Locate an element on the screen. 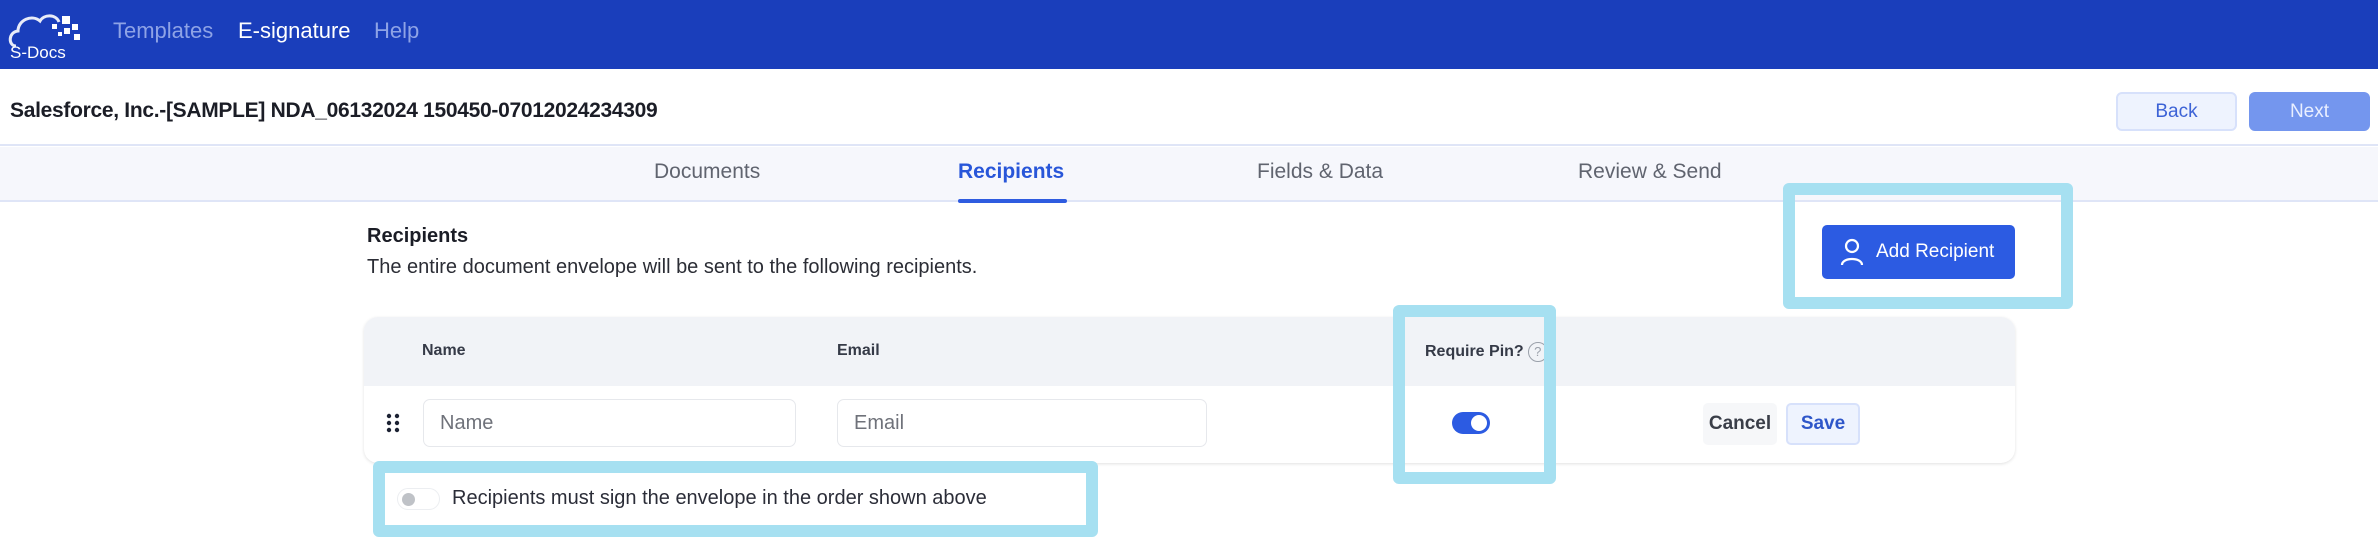 The height and width of the screenshot is (542, 2378). active-tab-indicator is located at coordinates (1012, 201).